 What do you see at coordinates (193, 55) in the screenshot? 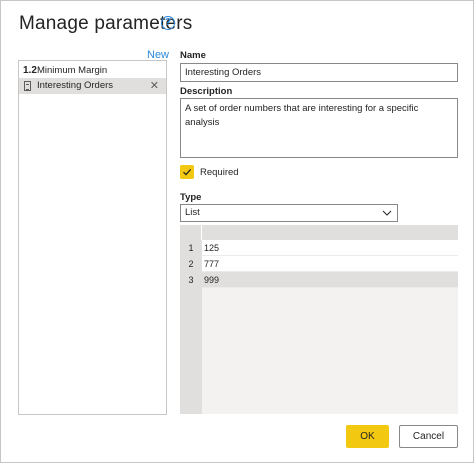
I see `name-label: Name` at bounding box center [193, 55].